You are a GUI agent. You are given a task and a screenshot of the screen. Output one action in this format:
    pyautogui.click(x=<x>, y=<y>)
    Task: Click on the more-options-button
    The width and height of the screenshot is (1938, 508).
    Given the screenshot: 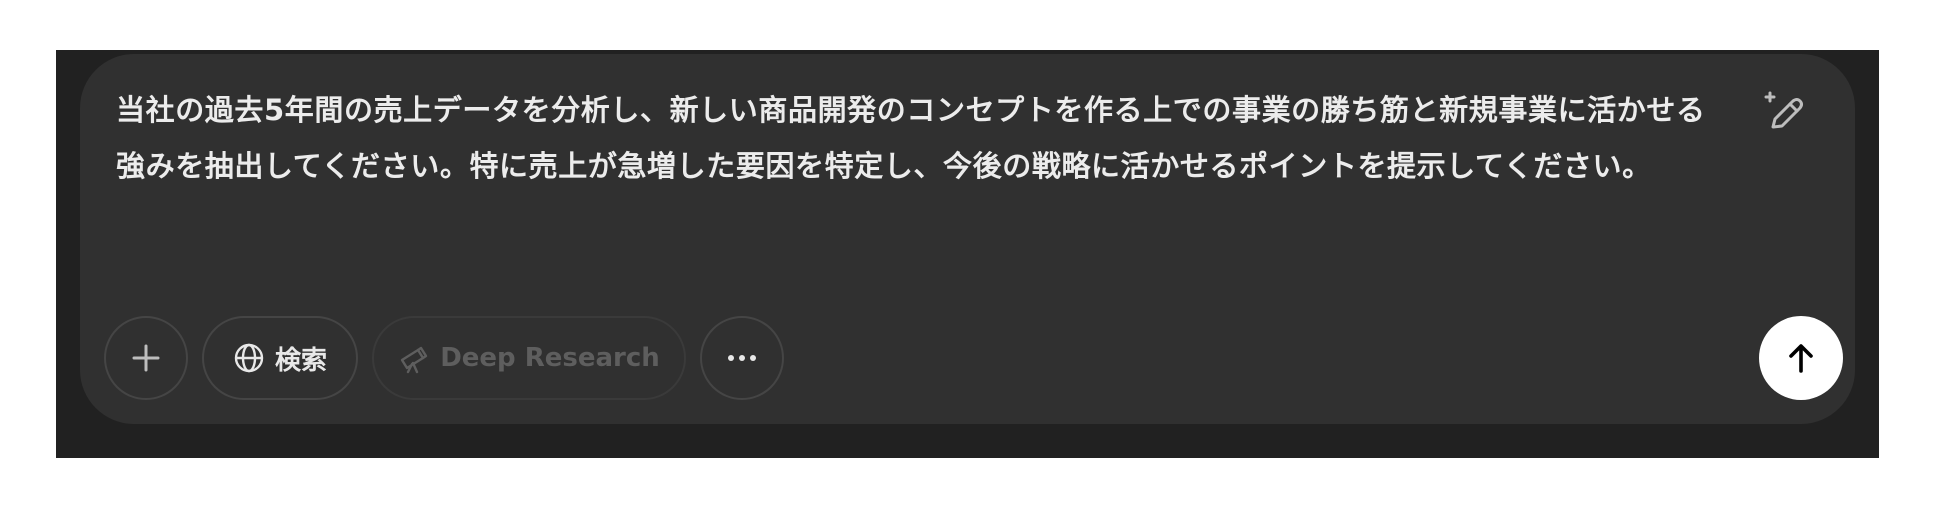 What is the action you would take?
    pyautogui.click(x=742, y=358)
    